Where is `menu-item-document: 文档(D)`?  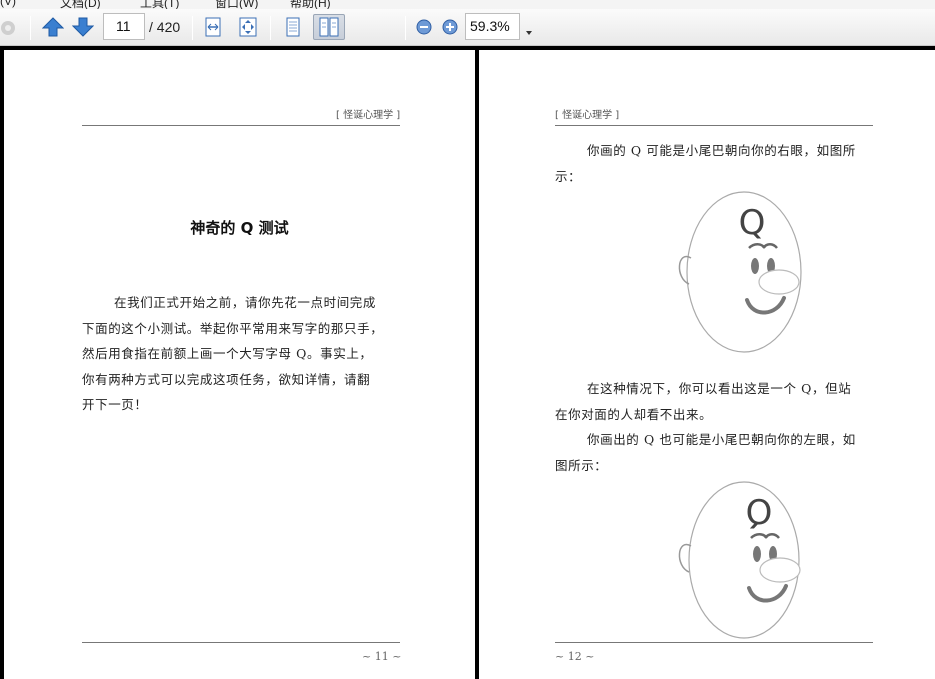 menu-item-document: 文档(D) is located at coordinates (80, 4).